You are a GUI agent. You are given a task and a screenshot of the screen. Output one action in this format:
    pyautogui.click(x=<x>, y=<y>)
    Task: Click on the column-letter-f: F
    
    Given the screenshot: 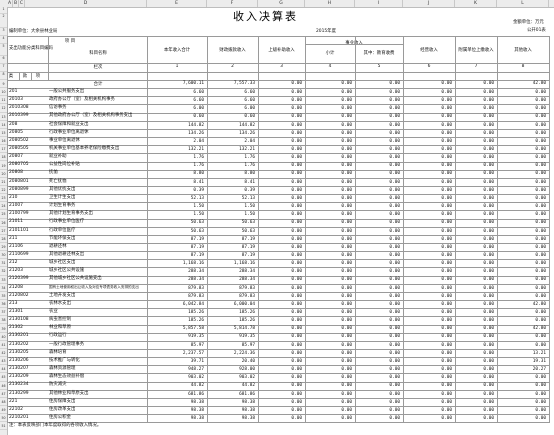 What is the action you would take?
    pyautogui.click(x=232, y=3)
    